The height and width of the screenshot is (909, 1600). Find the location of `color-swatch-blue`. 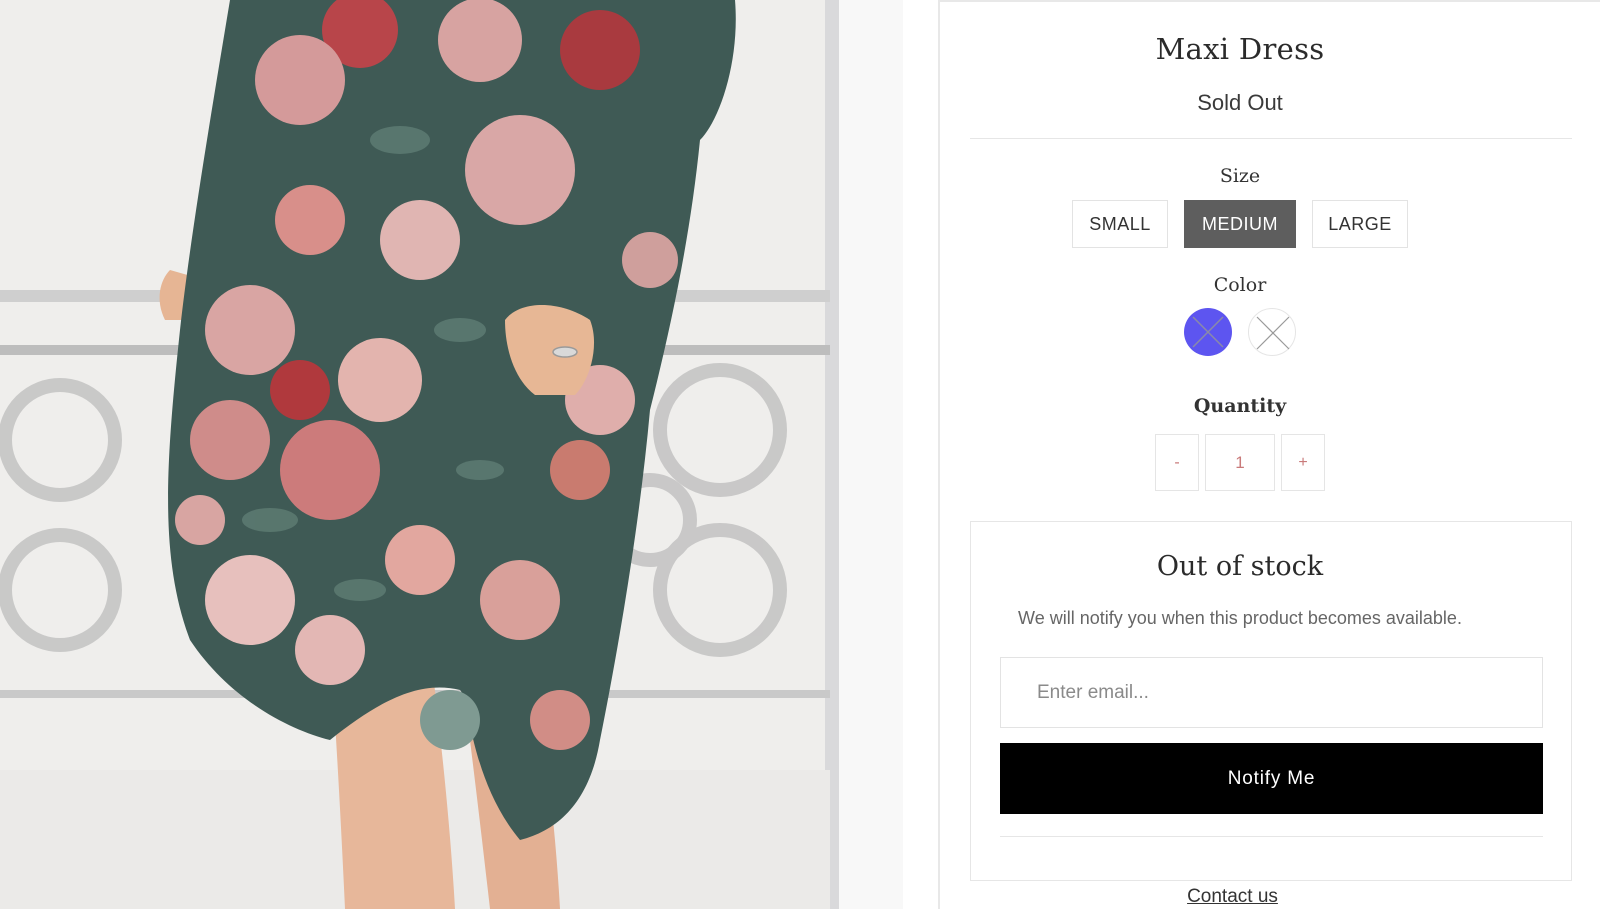

color-swatch-blue is located at coordinates (1208, 332).